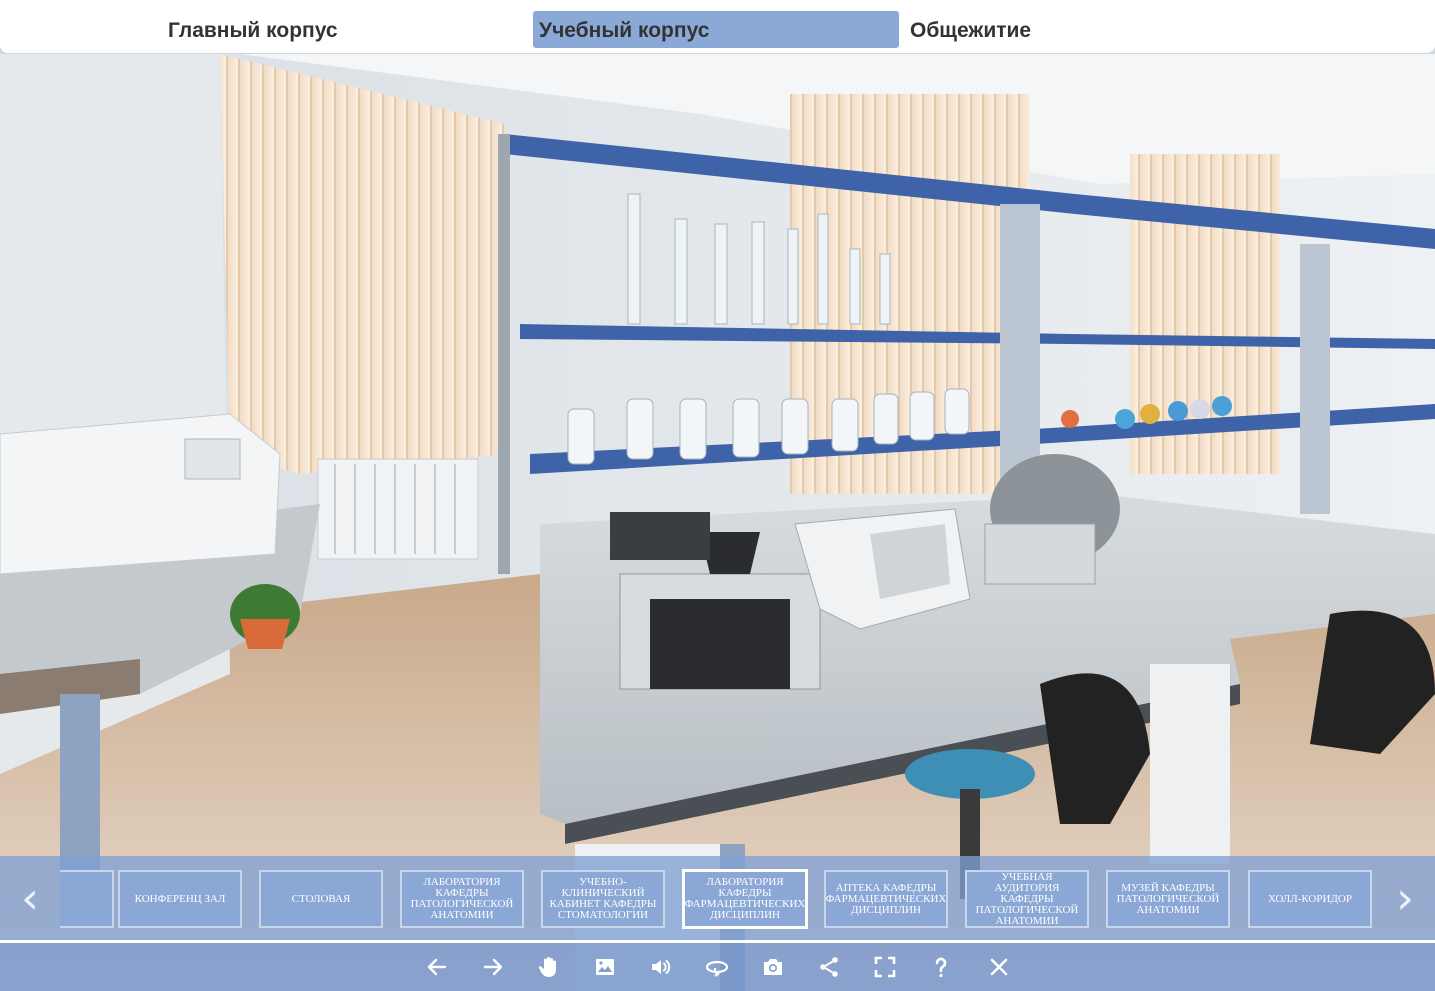 This screenshot has width=1435, height=991. What do you see at coordinates (321, 899) in the screenshot?
I see `thumbnail-item: Столовая` at bounding box center [321, 899].